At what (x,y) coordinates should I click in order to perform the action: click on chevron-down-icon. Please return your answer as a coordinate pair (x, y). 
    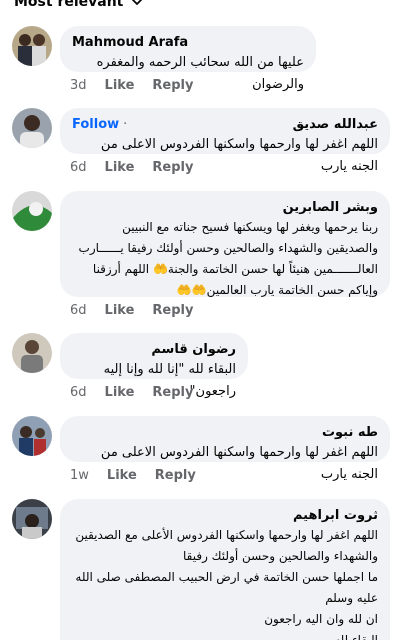
    Looking at the image, I should click on (137, 2).